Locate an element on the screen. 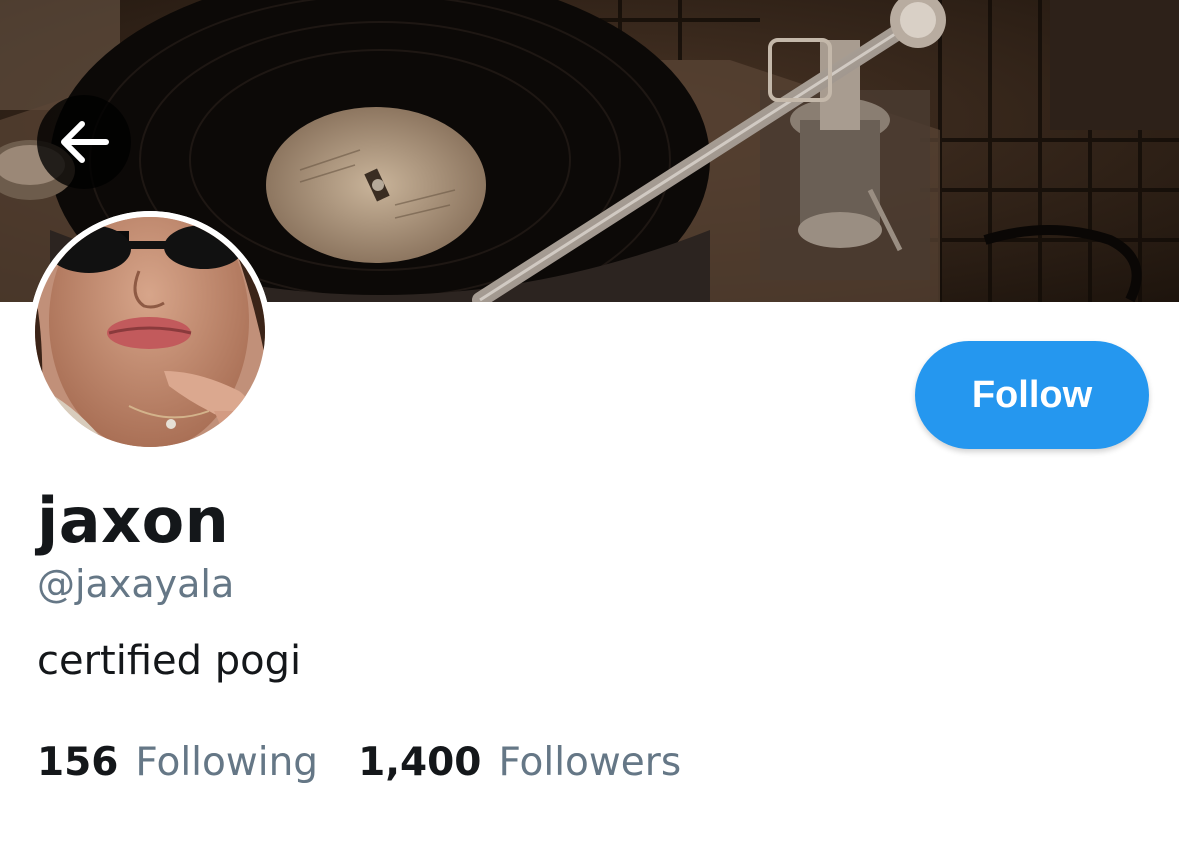 Image resolution: width=1179 pixels, height=842 pixels. following-count: 156 is located at coordinates (78, 762).